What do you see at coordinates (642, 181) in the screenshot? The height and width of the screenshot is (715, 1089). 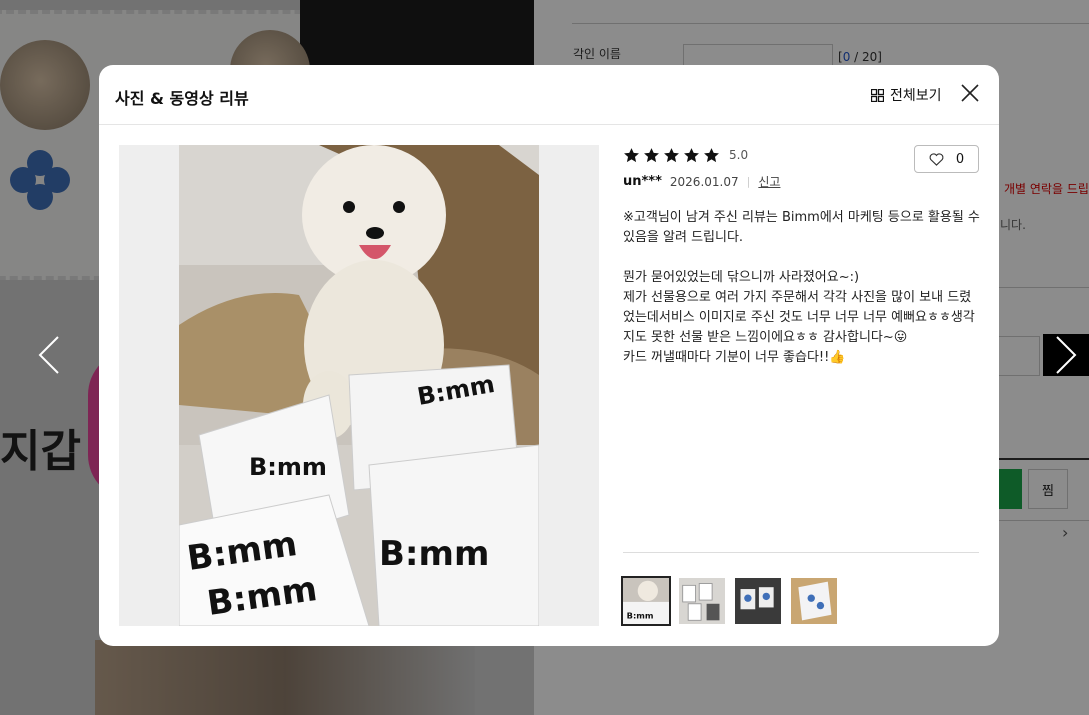 I see `review-author: un***` at bounding box center [642, 181].